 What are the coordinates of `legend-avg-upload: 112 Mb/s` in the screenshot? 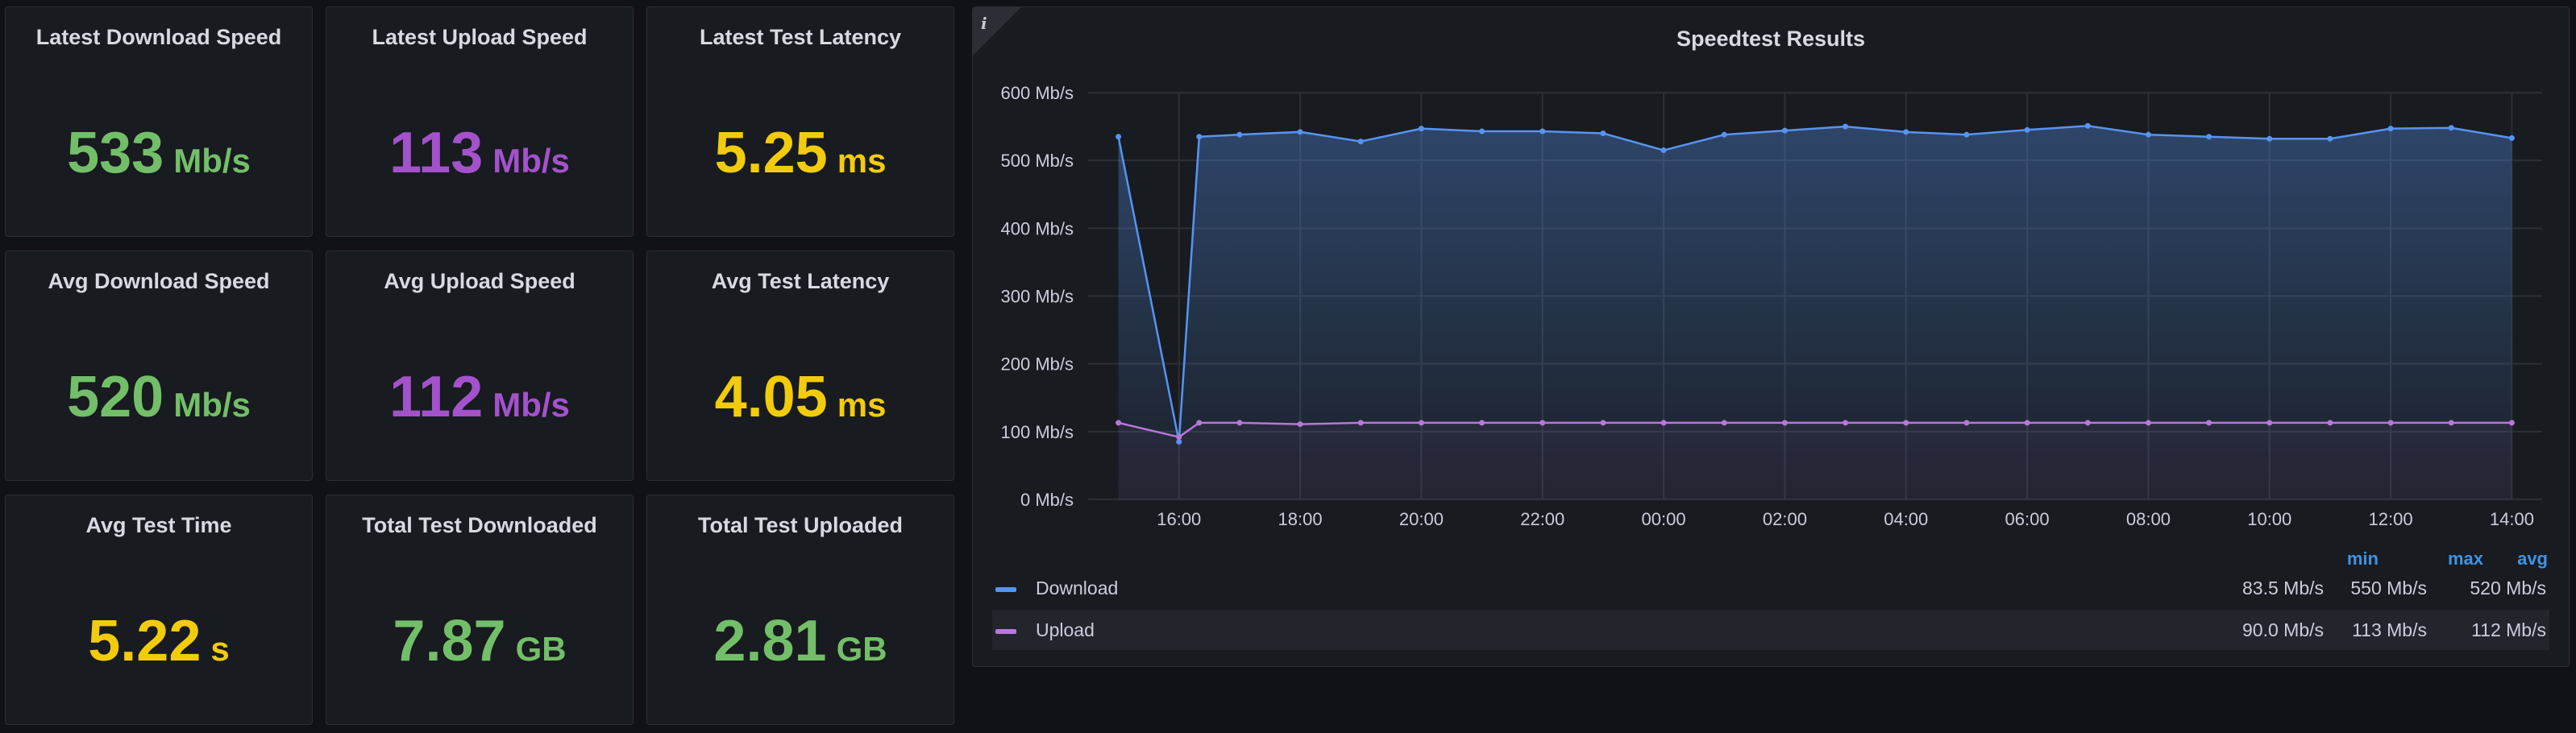 It's located at (2508, 629).